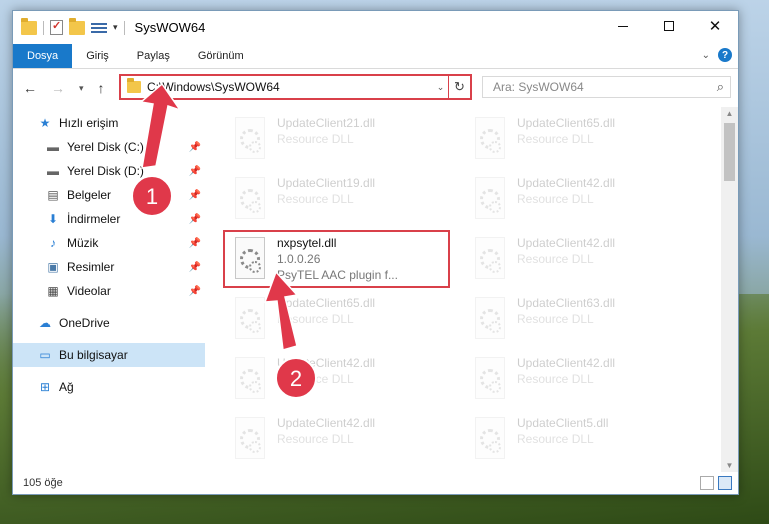 This screenshot has width=769, height=524. I want to click on file-item: UpdateClient19.dll Resource DLL, so click(341, 203).